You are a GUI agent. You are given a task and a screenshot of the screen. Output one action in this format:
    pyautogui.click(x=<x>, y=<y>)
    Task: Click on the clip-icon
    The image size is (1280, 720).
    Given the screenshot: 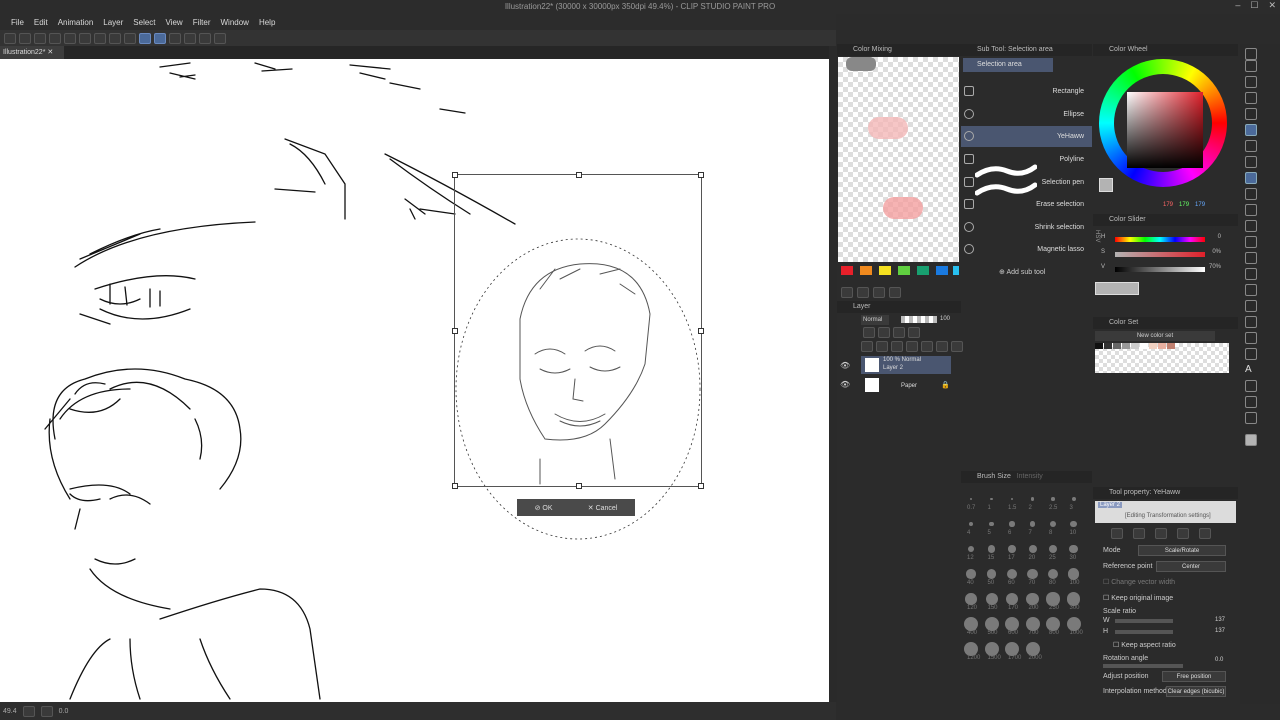 What is the action you would take?
    pyautogui.click(x=869, y=332)
    